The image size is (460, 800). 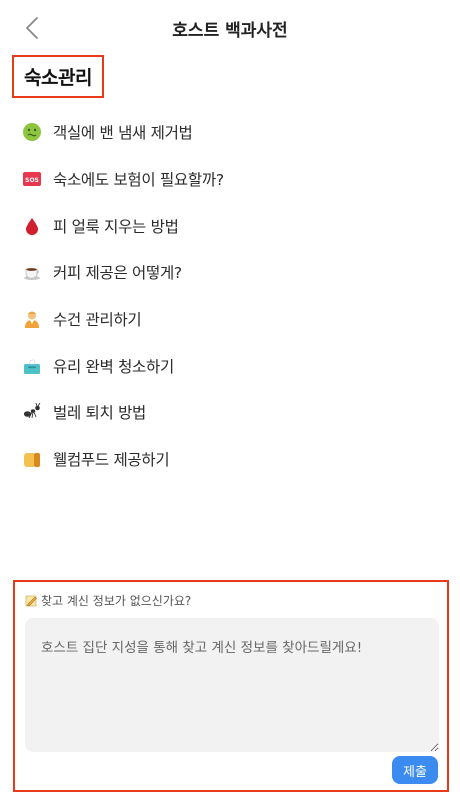 What do you see at coordinates (111, 460) in the screenshot?
I see `topic-label: 웰컴푸드 제공하기` at bounding box center [111, 460].